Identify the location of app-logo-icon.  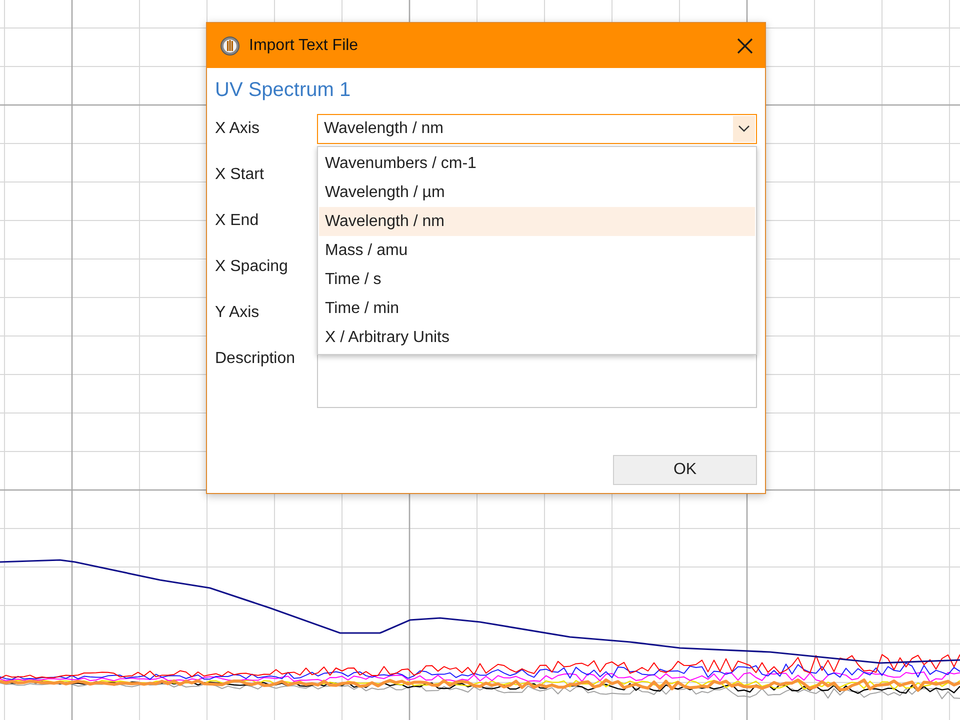
(230, 46).